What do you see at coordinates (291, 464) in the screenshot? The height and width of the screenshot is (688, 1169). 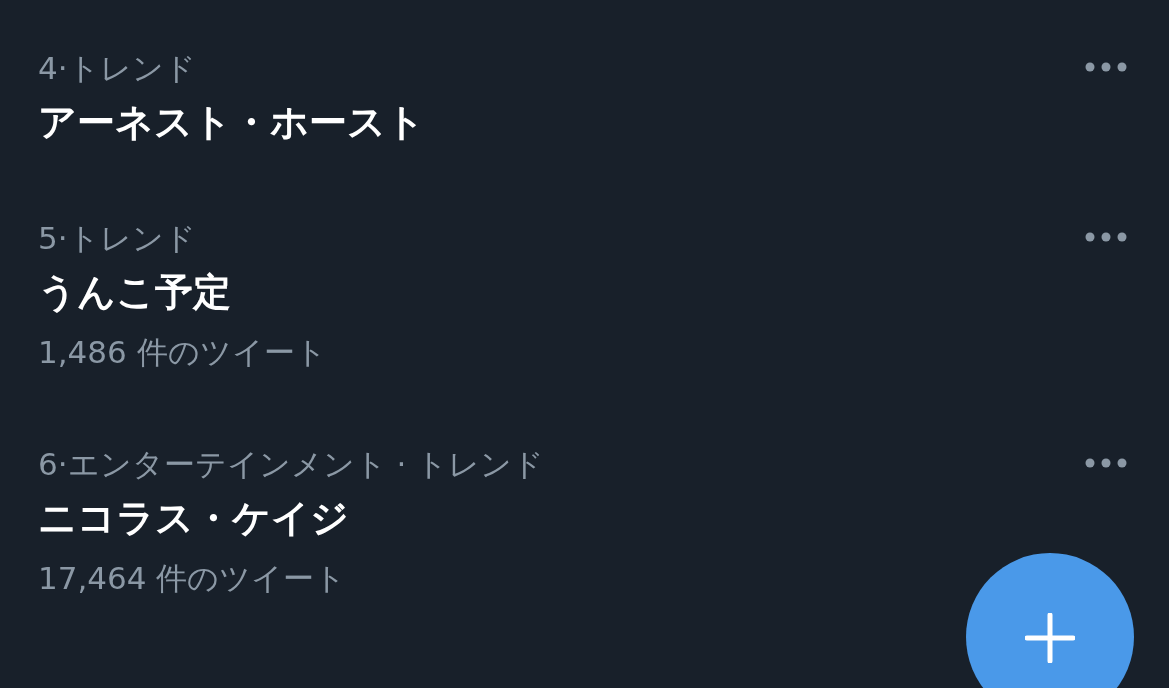 I see `trend-category: 6·エンターテインメント · トレンド` at bounding box center [291, 464].